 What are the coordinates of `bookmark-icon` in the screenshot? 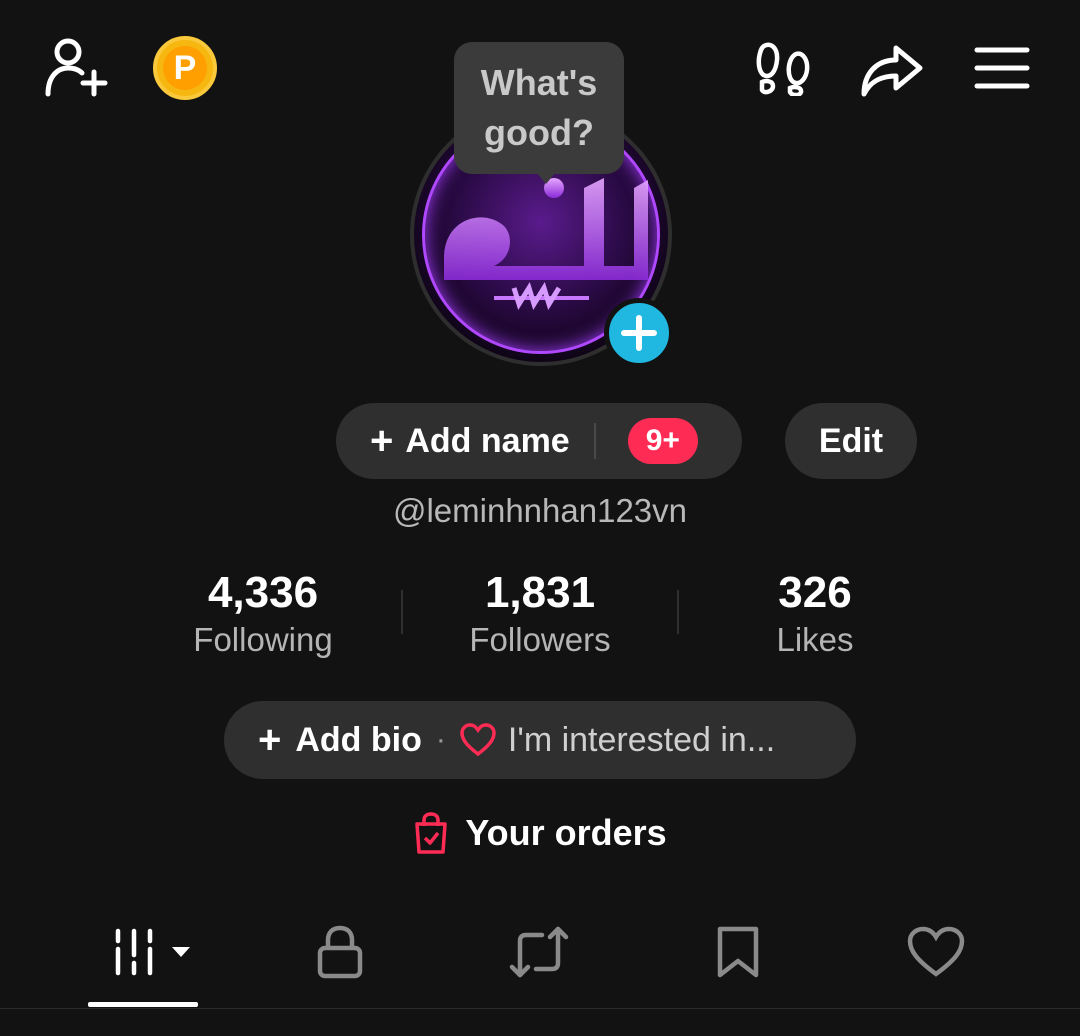 It's located at (738, 952).